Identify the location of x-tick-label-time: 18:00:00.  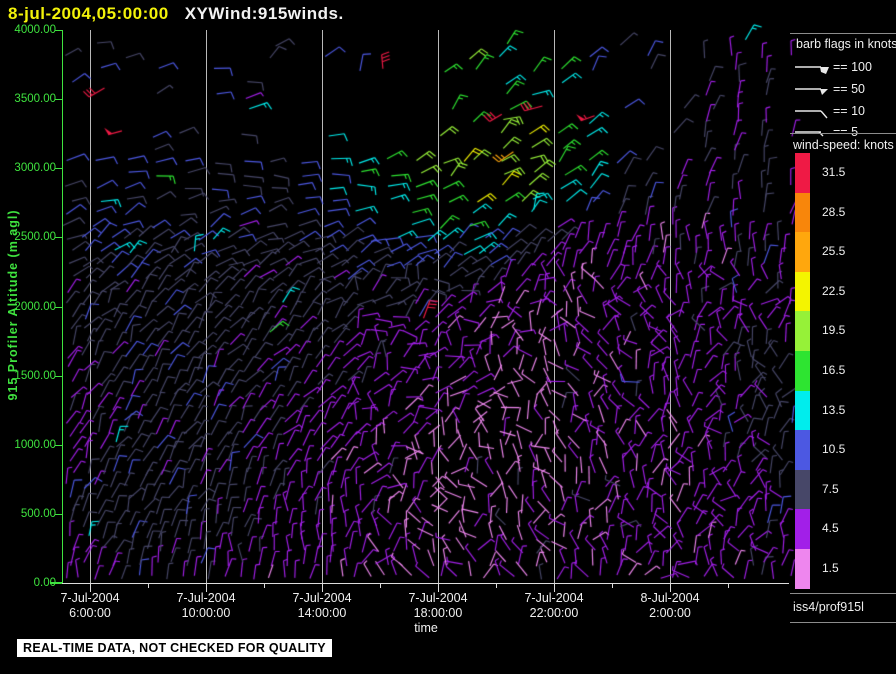
(438, 613).